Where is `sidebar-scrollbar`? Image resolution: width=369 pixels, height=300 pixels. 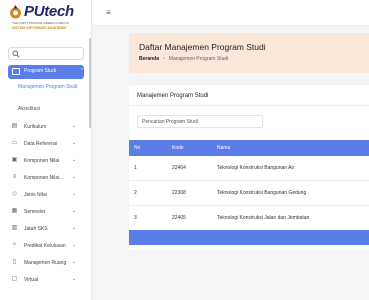 sidebar-scrollbar is located at coordinates (90, 83).